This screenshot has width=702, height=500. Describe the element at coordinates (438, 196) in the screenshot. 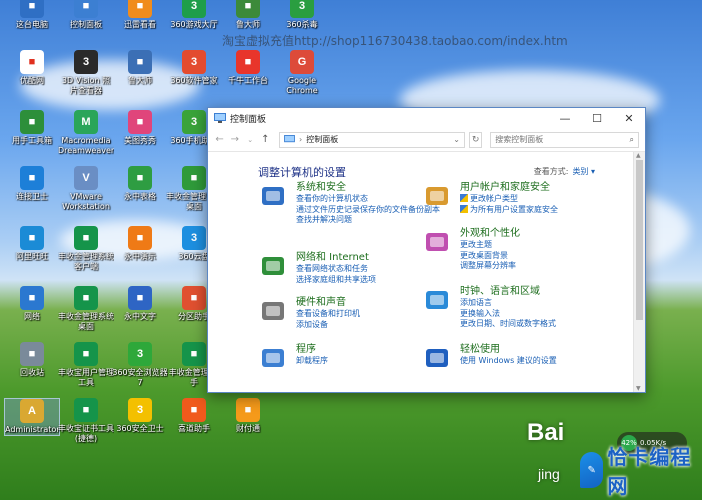

I see `user-accounts-icon` at that location.